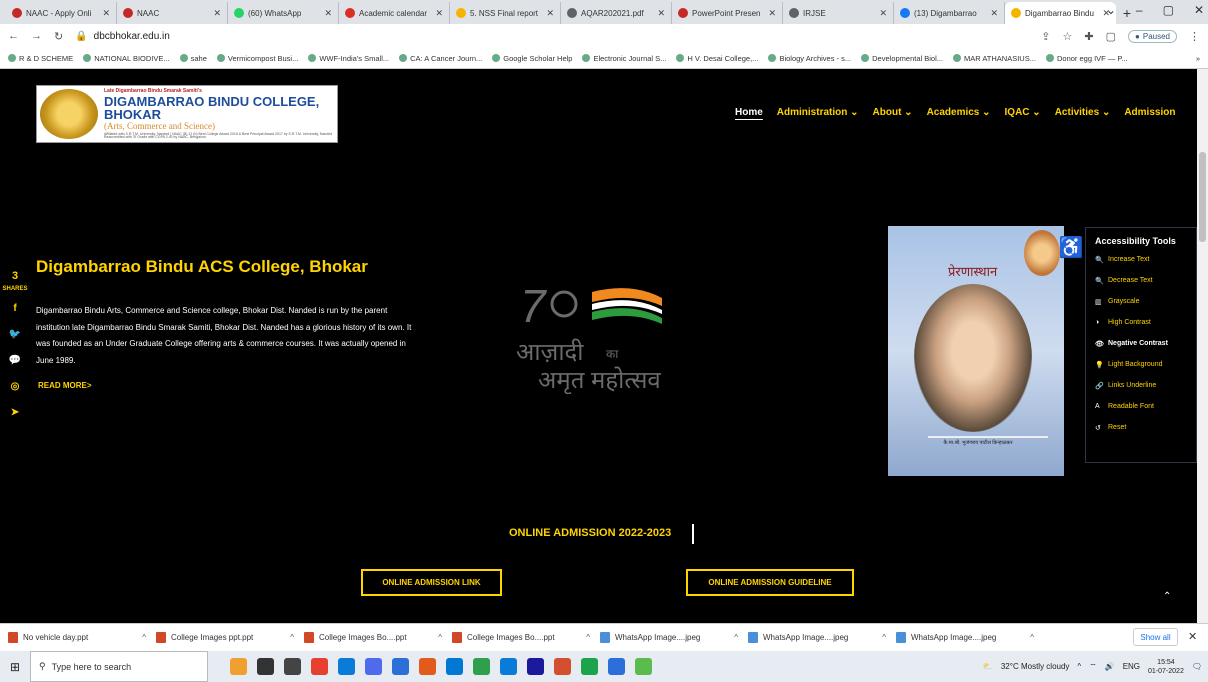  What do you see at coordinates (727, 13) in the screenshot?
I see `browser-tab: PowerPoint Presen ✕` at bounding box center [727, 13].